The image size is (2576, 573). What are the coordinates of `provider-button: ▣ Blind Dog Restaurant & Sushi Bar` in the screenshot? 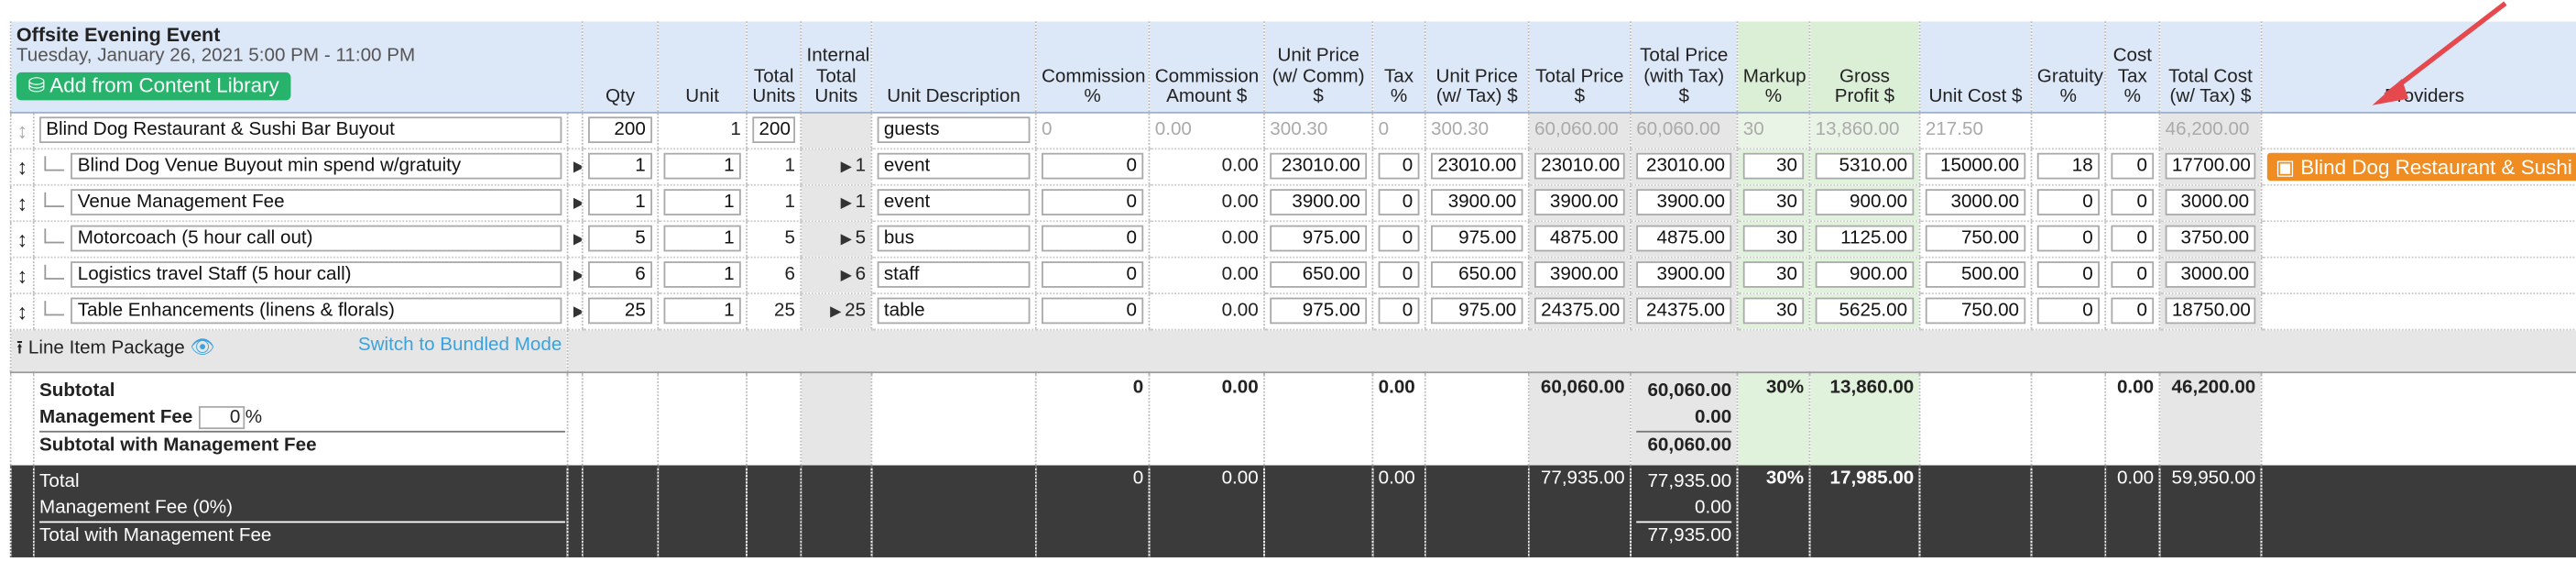 It's located at (2421, 166).